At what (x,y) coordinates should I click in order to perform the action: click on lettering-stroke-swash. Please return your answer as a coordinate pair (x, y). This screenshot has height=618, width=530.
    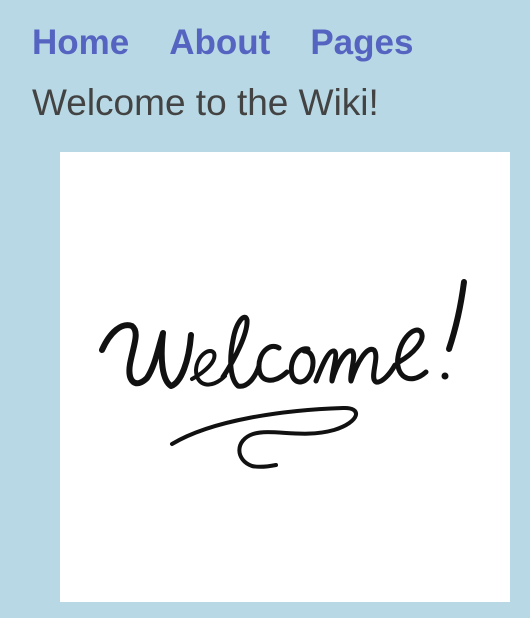
    Looking at the image, I should click on (264, 437).